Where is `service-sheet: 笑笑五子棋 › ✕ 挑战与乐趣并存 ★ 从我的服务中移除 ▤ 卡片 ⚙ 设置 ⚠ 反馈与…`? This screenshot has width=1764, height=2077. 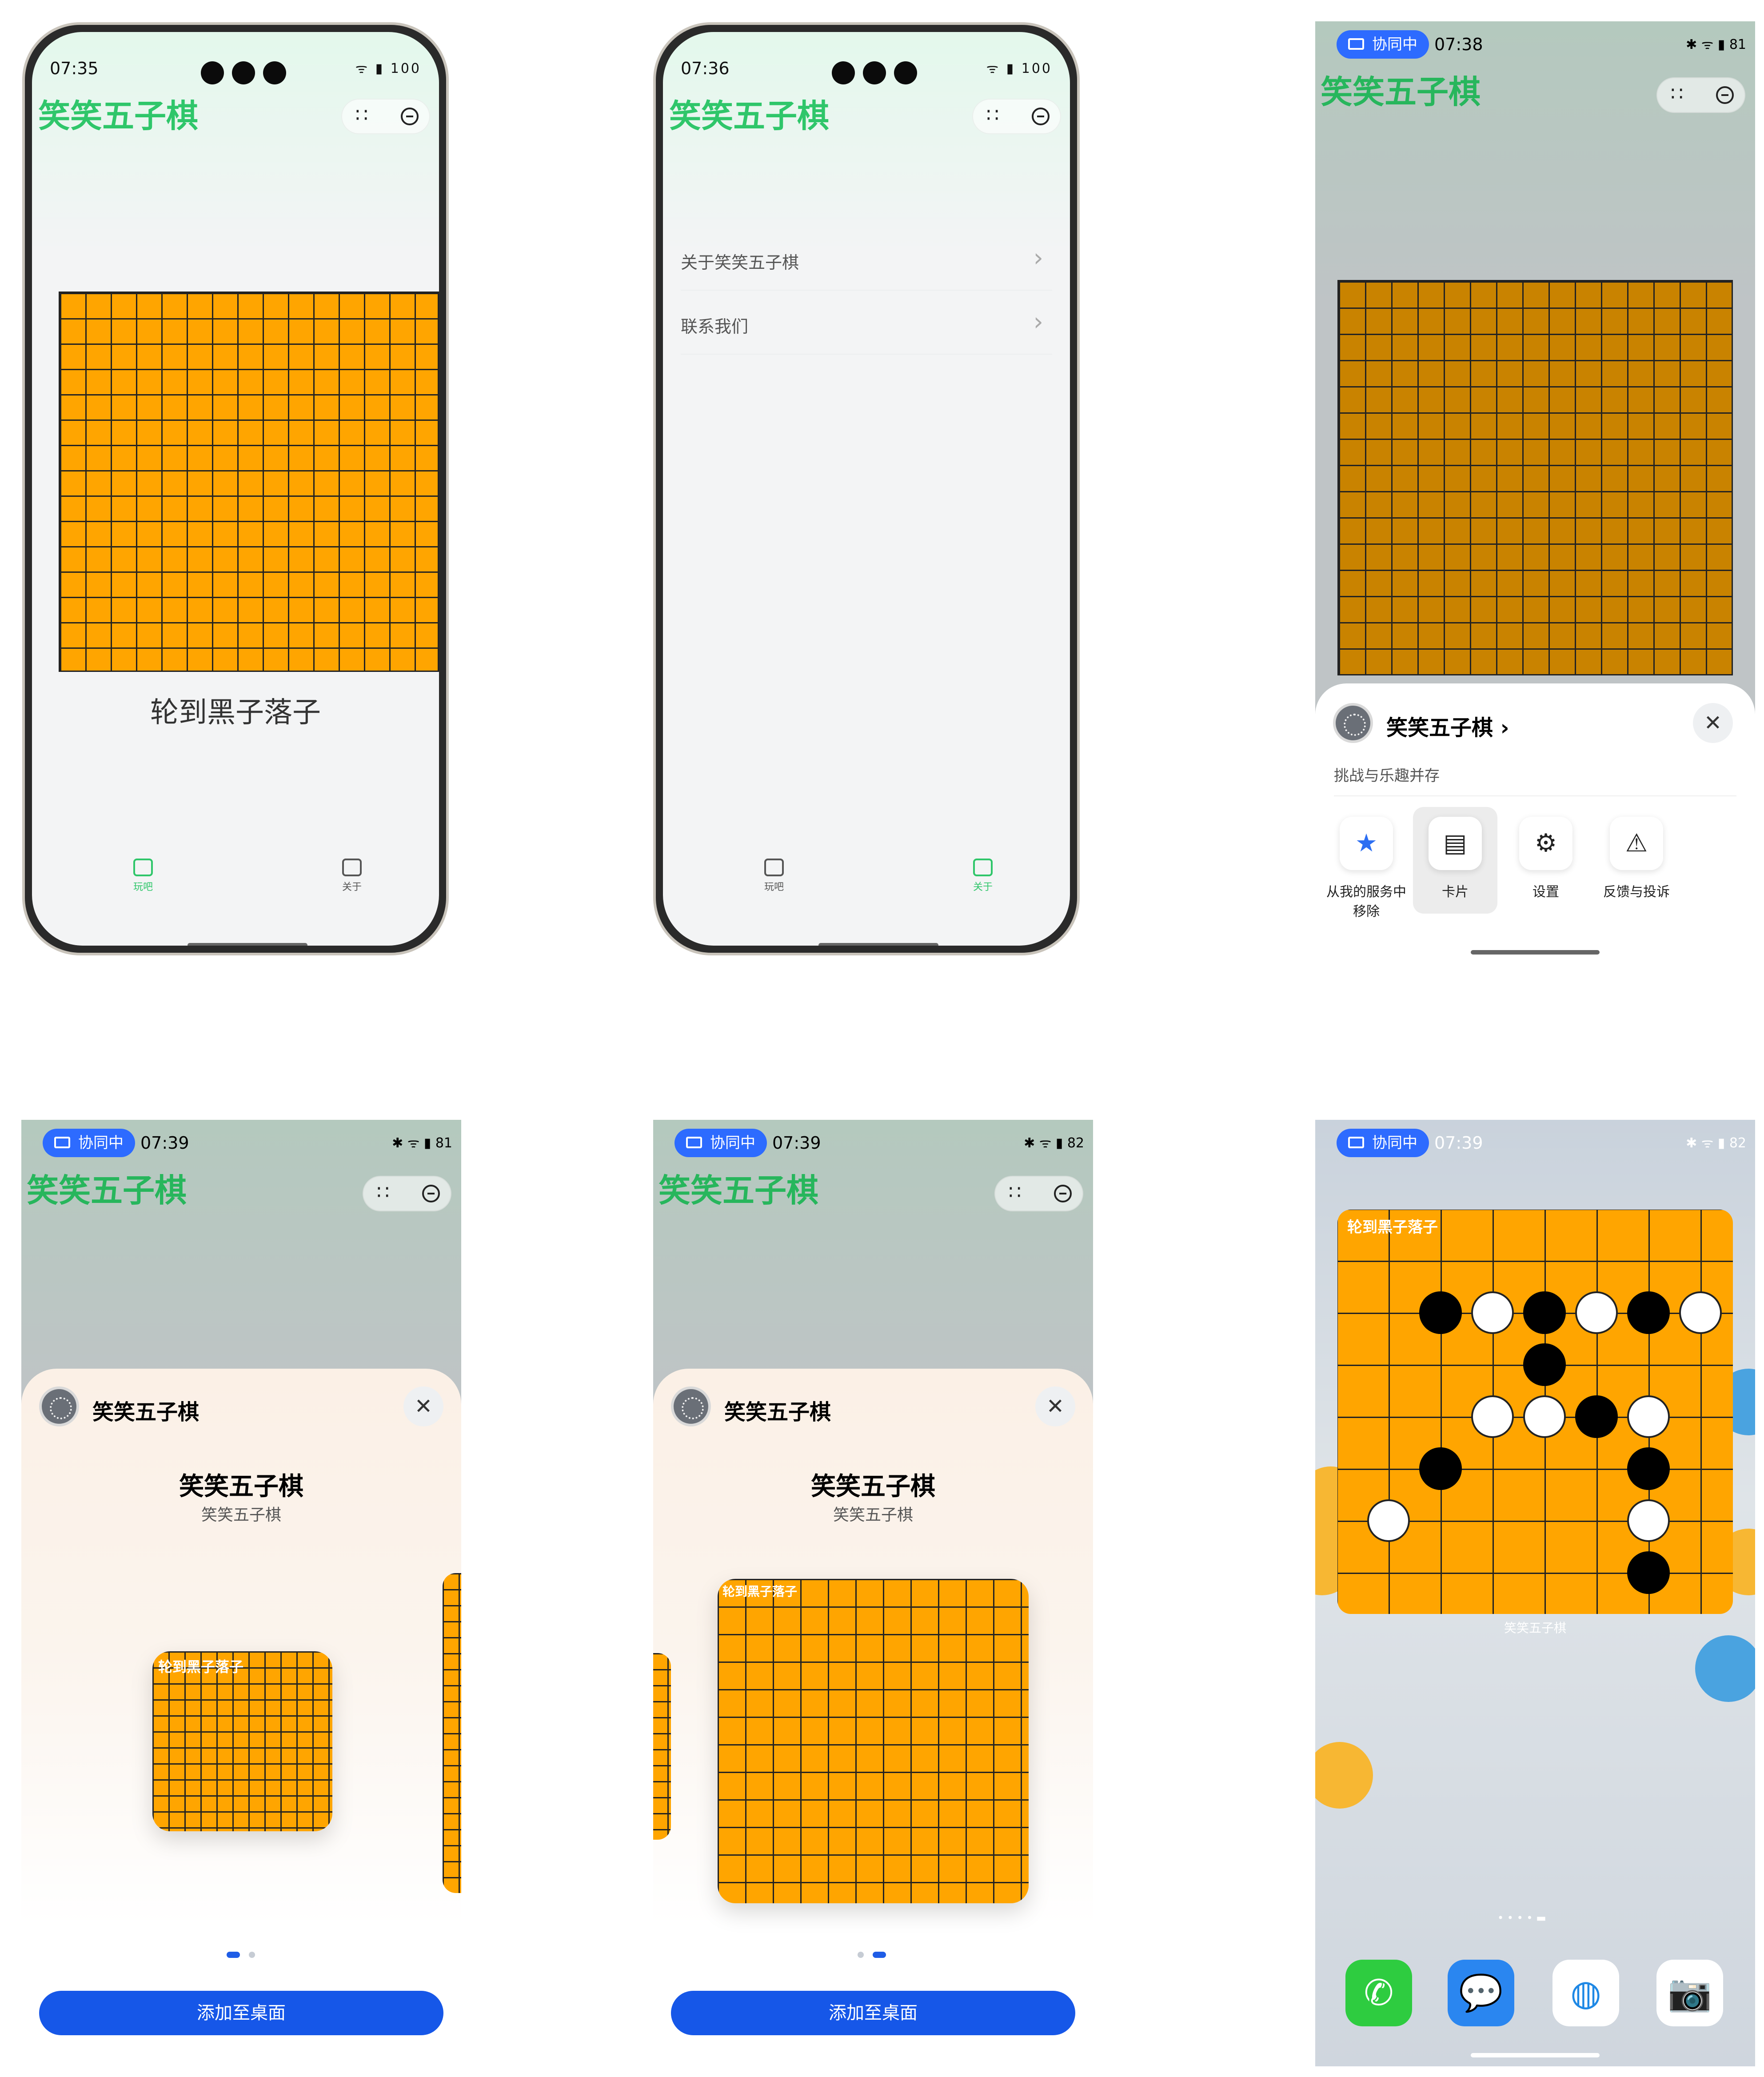 service-sheet: 笑笑五子棋 › ✕ 挑战与乐趣并存 ★ 从我的服务中移除 ▤ 卡片 ⚙ 设置 ⚠ 反馈与… is located at coordinates (1535, 825).